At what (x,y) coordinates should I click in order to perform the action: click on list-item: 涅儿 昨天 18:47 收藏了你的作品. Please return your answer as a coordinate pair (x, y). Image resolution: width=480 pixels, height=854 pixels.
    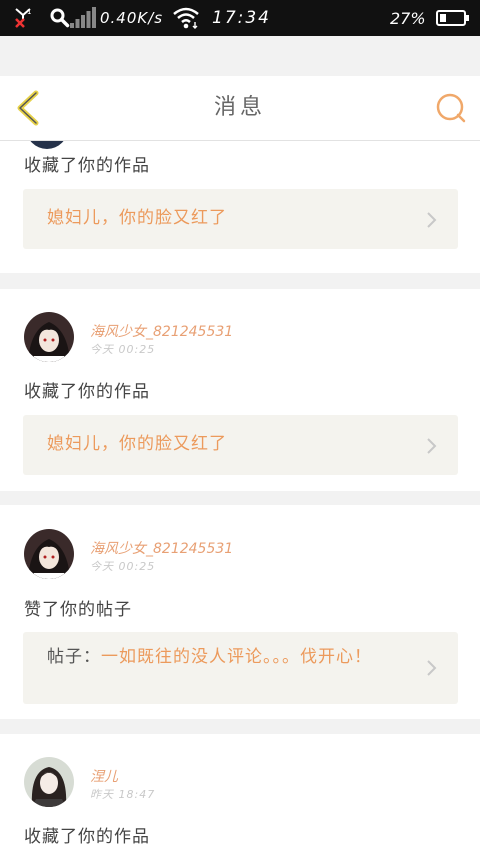
    Looking at the image, I should click on (240, 794).